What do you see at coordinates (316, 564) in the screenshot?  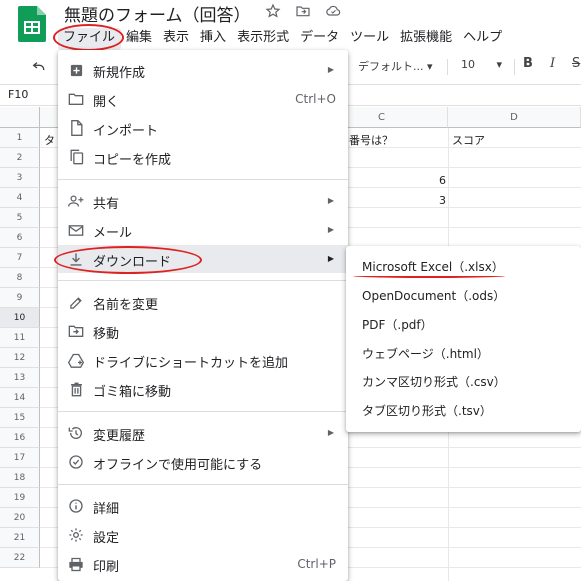 I see `shortcut-label: Ctrl+P` at bounding box center [316, 564].